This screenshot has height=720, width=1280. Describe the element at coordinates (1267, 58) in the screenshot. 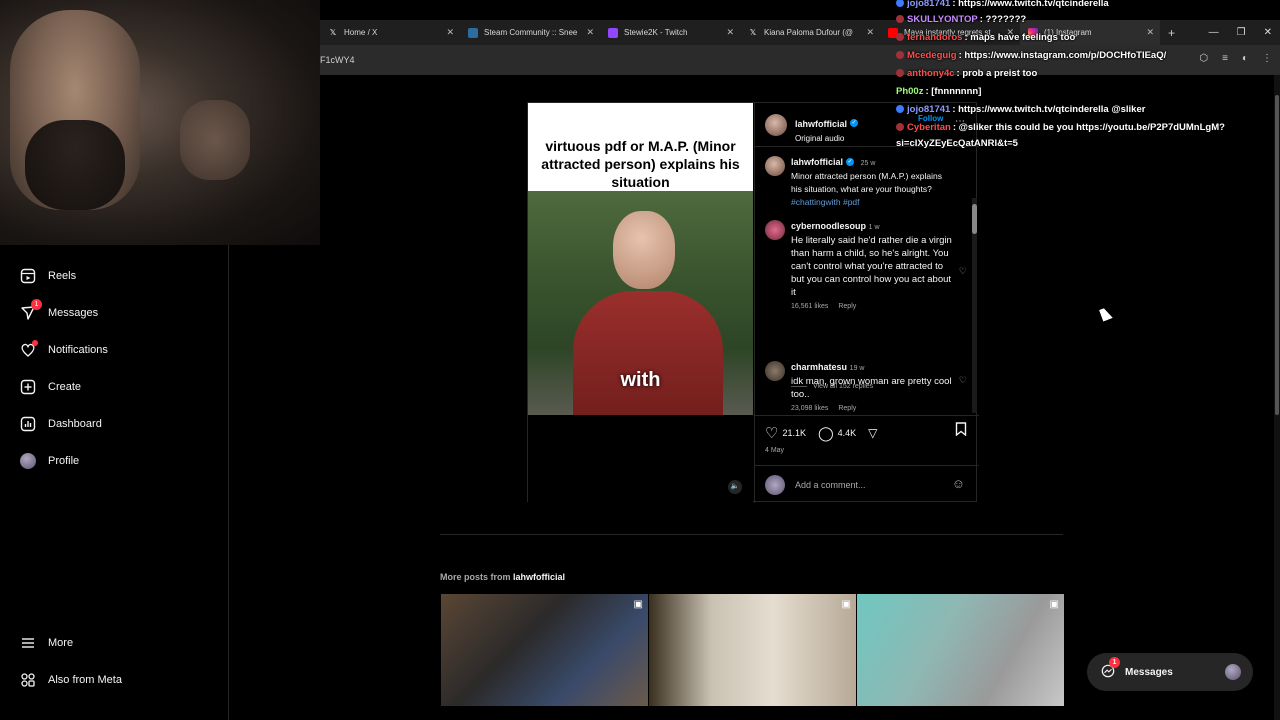

I see `menu-icon: ⋮` at that location.